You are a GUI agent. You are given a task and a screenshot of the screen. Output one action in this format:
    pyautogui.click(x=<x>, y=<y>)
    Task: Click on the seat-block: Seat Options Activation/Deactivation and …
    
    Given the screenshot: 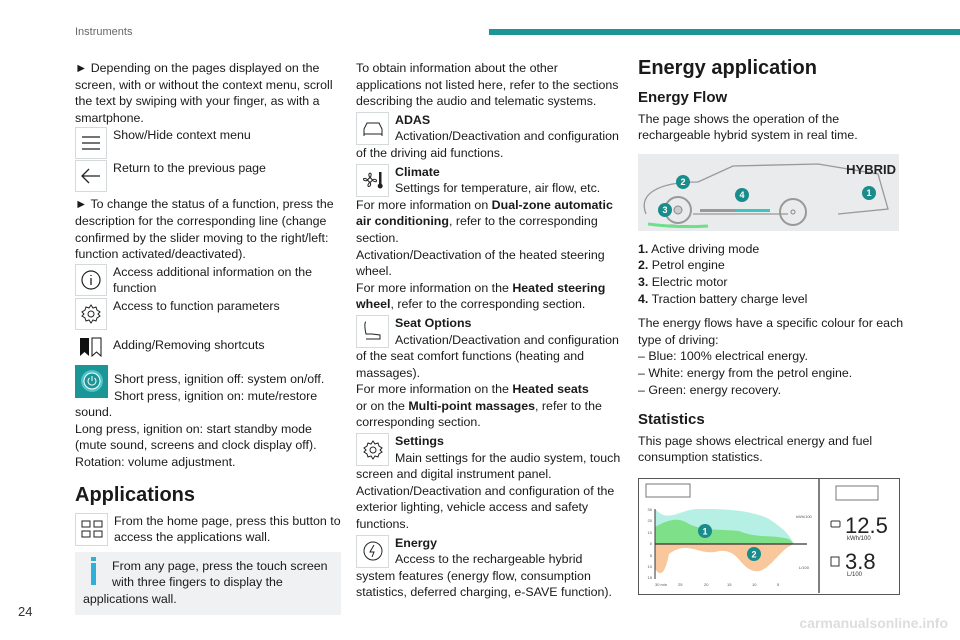 What is the action you would take?
    pyautogui.click(x=489, y=372)
    